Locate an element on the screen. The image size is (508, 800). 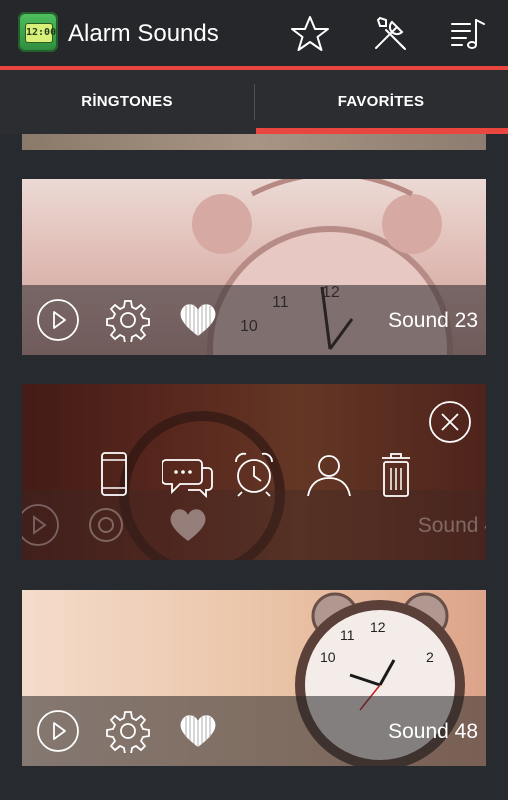
svg-text: 11 is located at coordinates (347, 635).